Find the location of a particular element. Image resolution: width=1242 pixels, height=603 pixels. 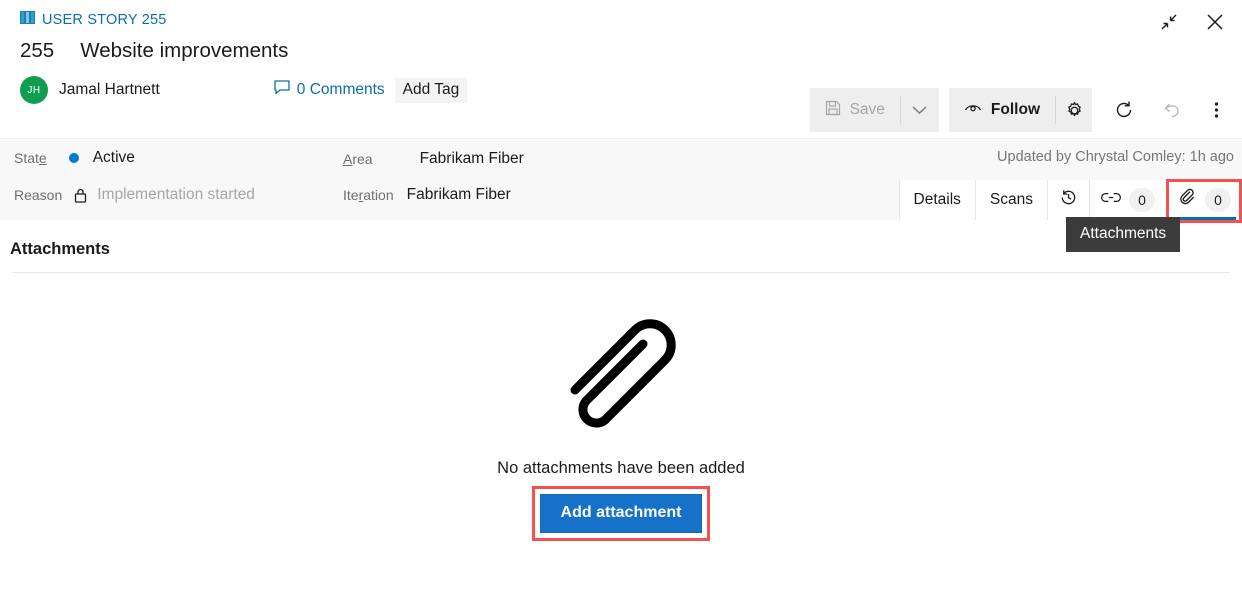

follow-button-group: Follow is located at coordinates (1020, 110).